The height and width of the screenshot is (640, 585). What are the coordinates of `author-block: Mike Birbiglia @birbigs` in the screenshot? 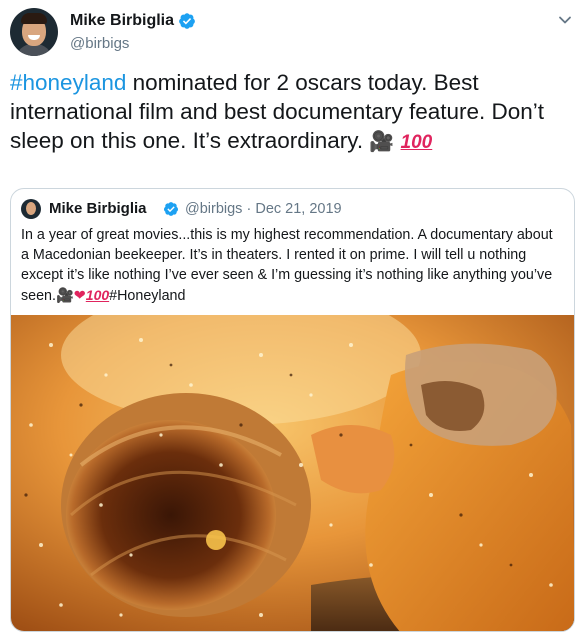 It's located at (133, 32).